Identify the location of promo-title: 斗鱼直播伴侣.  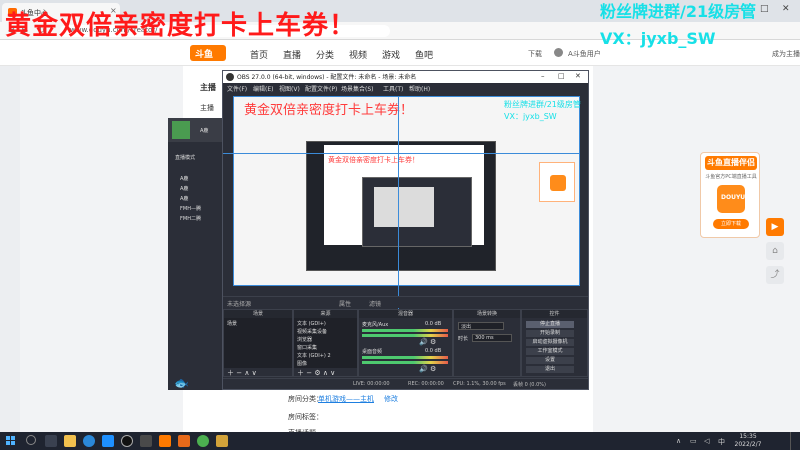
(731, 163).